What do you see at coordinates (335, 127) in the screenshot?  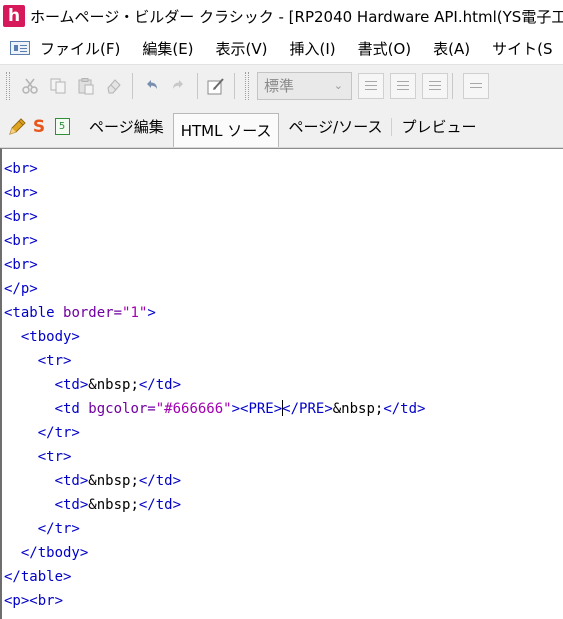 I see `tab-page-source: ページ/ソース` at bounding box center [335, 127].